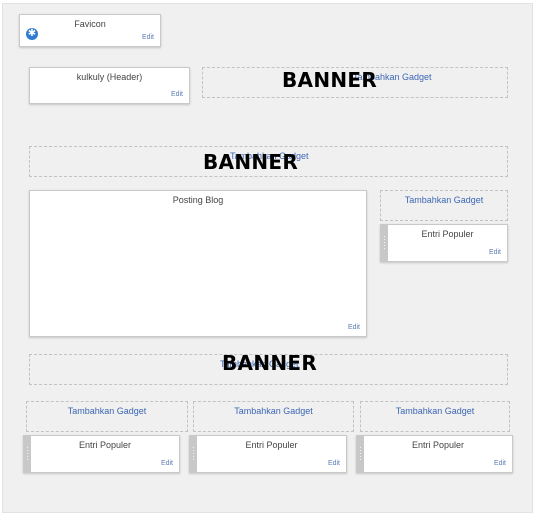  Describe the element at coordinates (101, 454) in the screenshot. I see `popular-posts-widget-footer-1: Entri Populer Edit` at that location.